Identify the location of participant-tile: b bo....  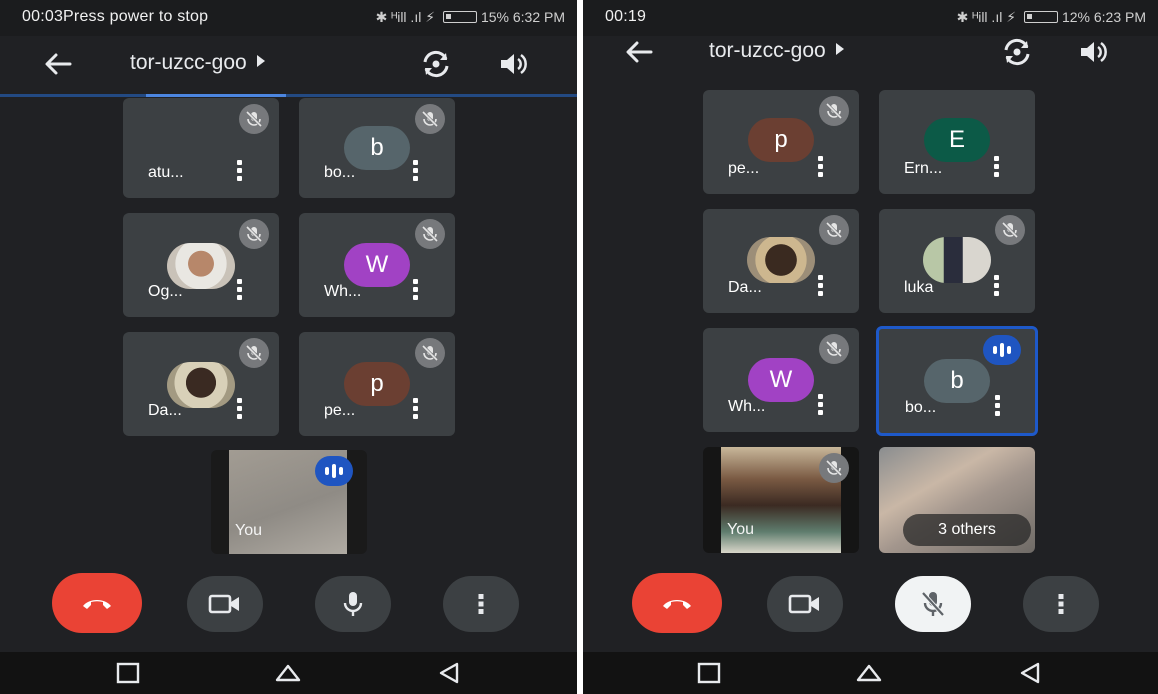
(377, 148).